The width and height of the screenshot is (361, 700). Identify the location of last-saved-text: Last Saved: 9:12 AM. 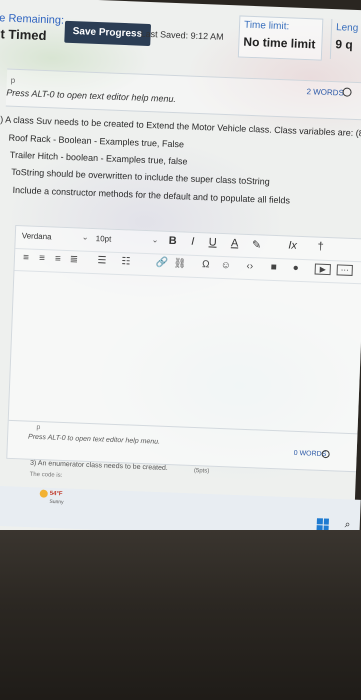
(182, 35).